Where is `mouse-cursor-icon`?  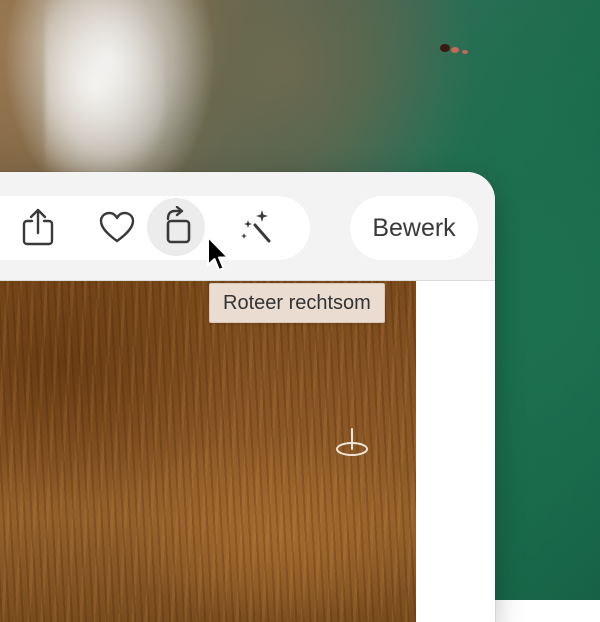
mouse-cursor-icon is located at coordinates (218, 253).